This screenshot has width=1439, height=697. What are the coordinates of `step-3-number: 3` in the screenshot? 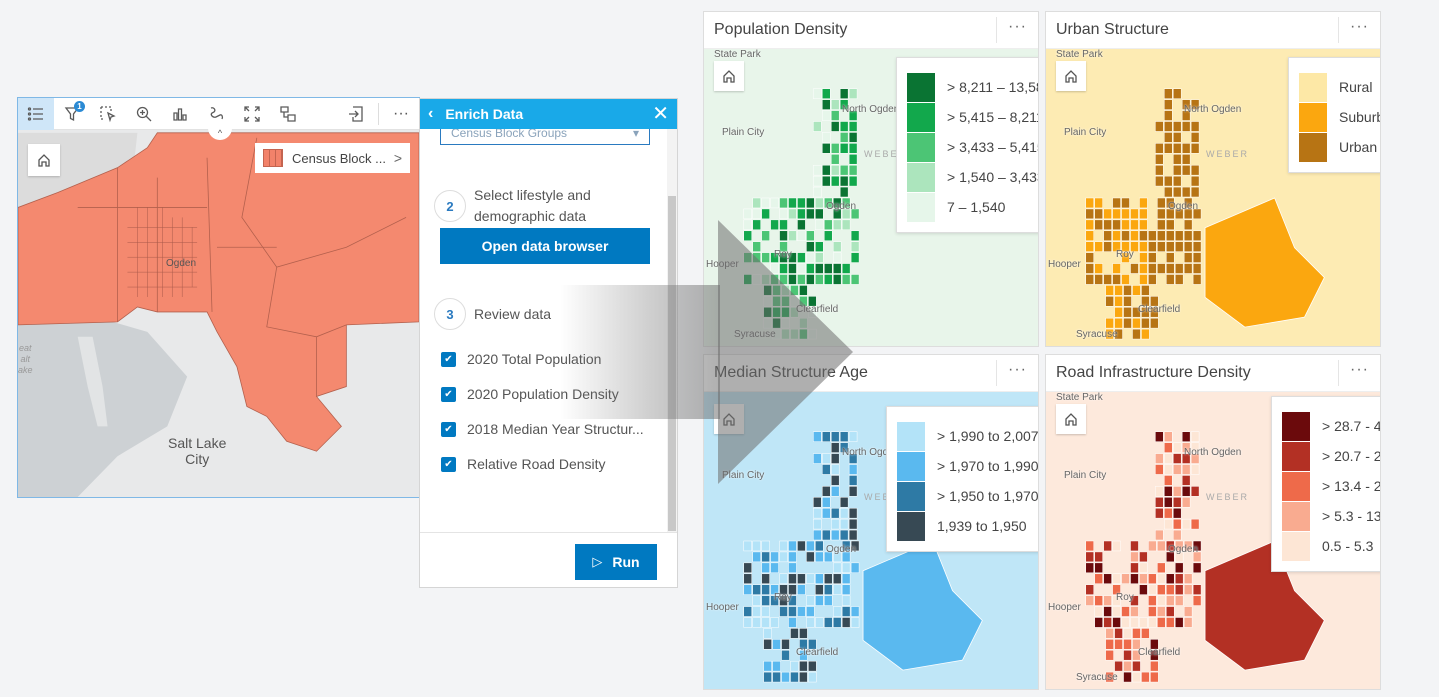 It's located at (450, 314).